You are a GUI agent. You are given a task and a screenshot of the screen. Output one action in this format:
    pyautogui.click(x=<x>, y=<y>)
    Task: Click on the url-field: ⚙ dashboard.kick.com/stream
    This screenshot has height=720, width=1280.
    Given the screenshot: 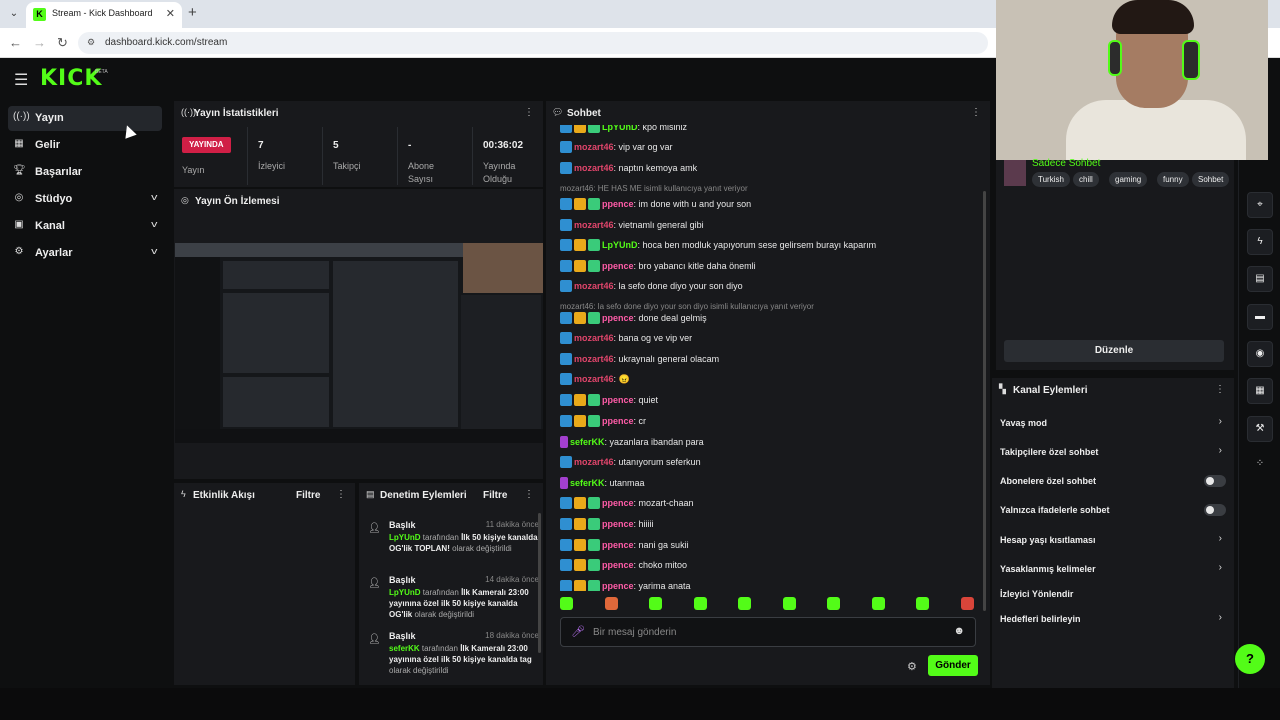 What is the action you would take?
    pyautogui.click(x=533, y=43)
    